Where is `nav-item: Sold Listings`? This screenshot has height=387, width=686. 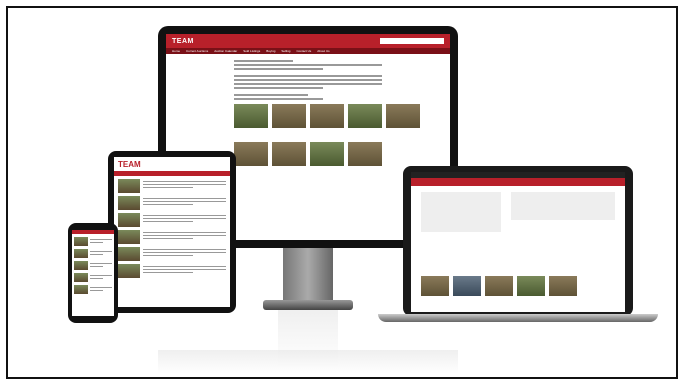
nav-item: Sold Listings is located at coordinates (251, 51).